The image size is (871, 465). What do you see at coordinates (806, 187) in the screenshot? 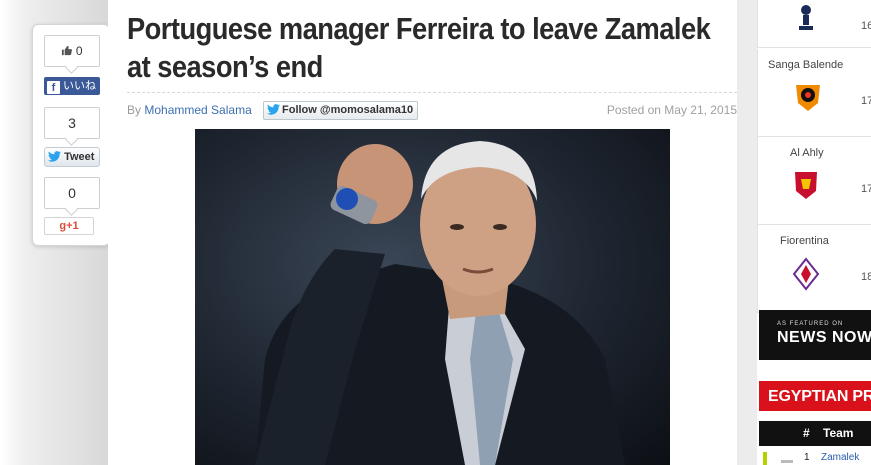
I see `al-ahly-crest-icon` at bounding box center [806, 187].